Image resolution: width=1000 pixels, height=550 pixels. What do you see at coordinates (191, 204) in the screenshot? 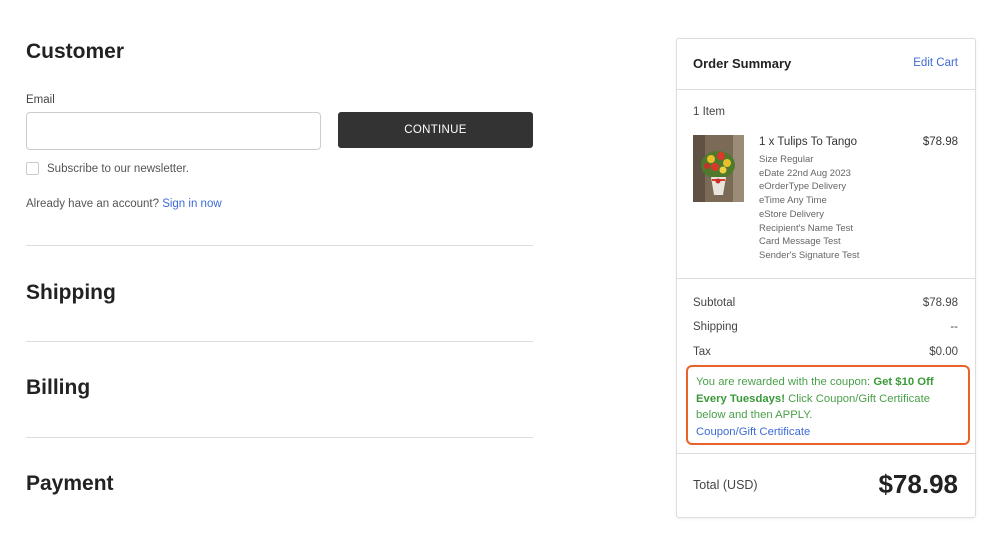
I see `sign-in-link: Sign in now` at bounding box center [191, 204].